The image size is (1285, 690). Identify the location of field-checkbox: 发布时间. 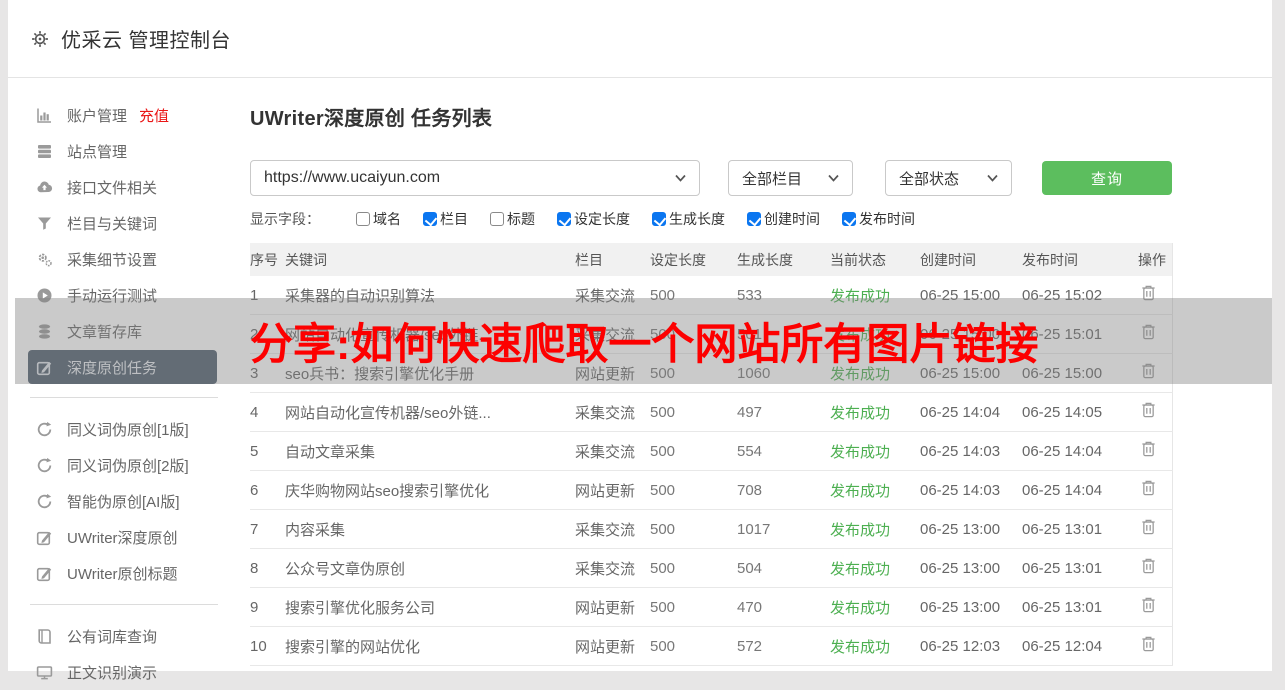
(878, 219).